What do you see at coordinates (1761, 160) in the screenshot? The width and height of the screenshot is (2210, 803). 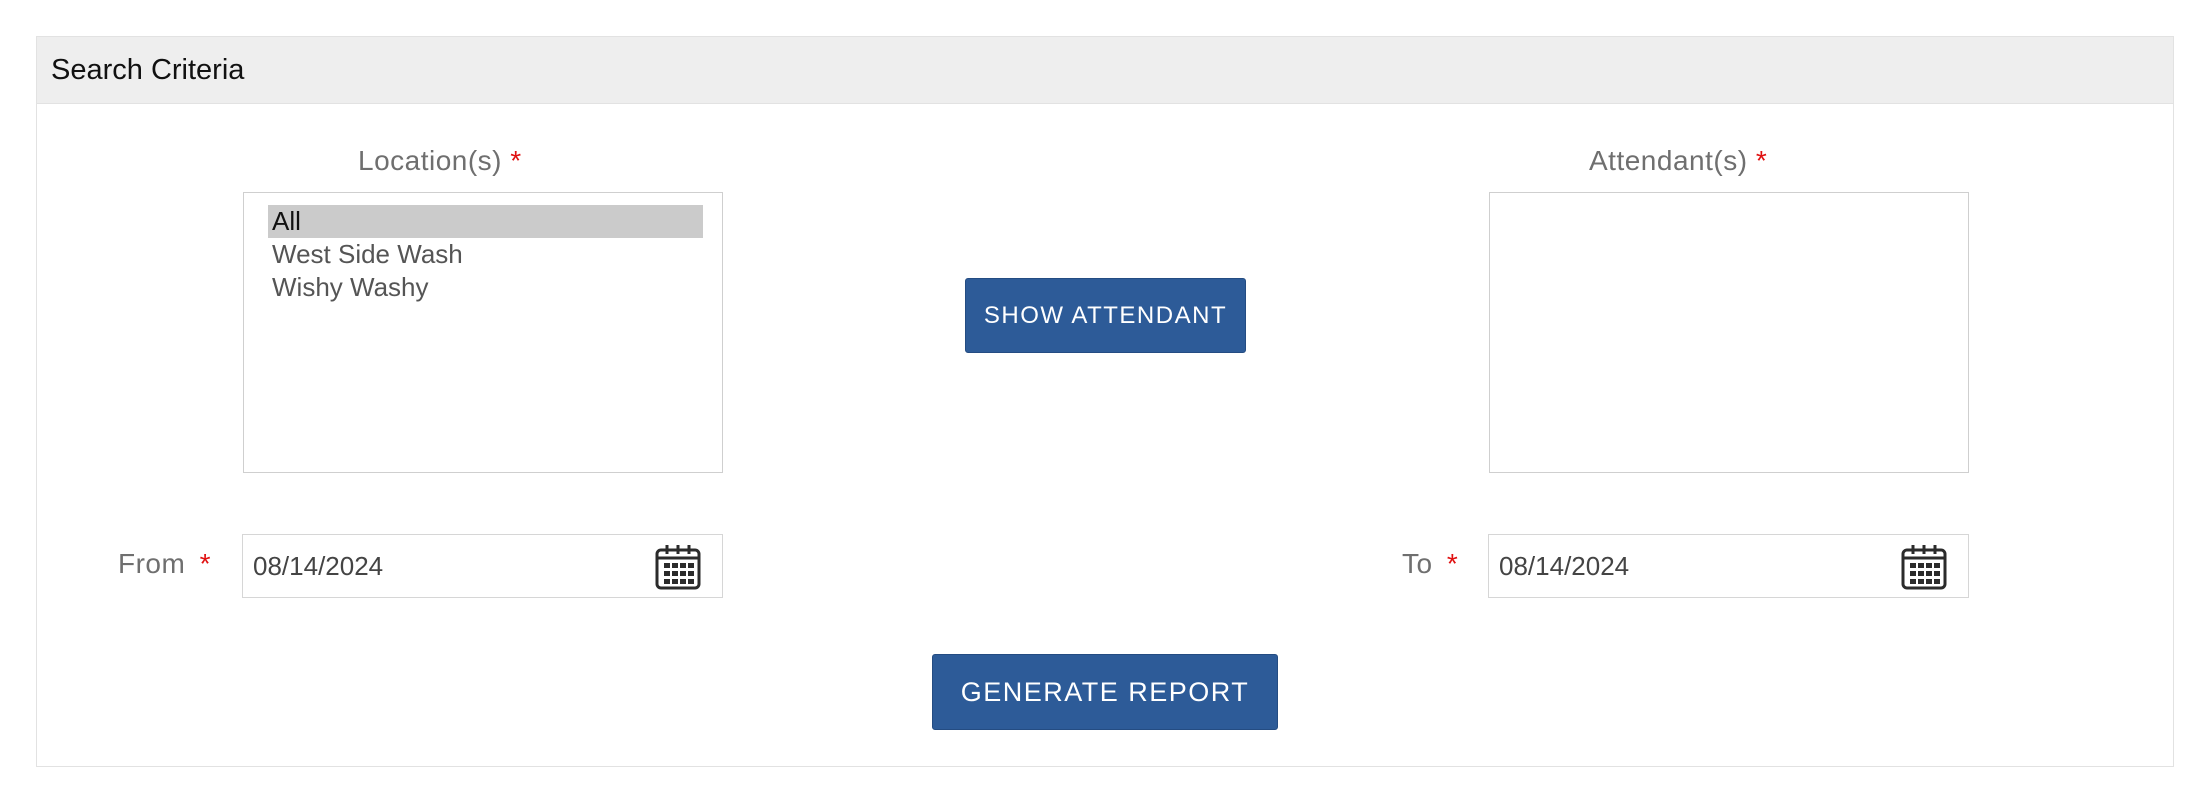 I see `attendants-required-mark: *` at bounding box center [1761, 160].